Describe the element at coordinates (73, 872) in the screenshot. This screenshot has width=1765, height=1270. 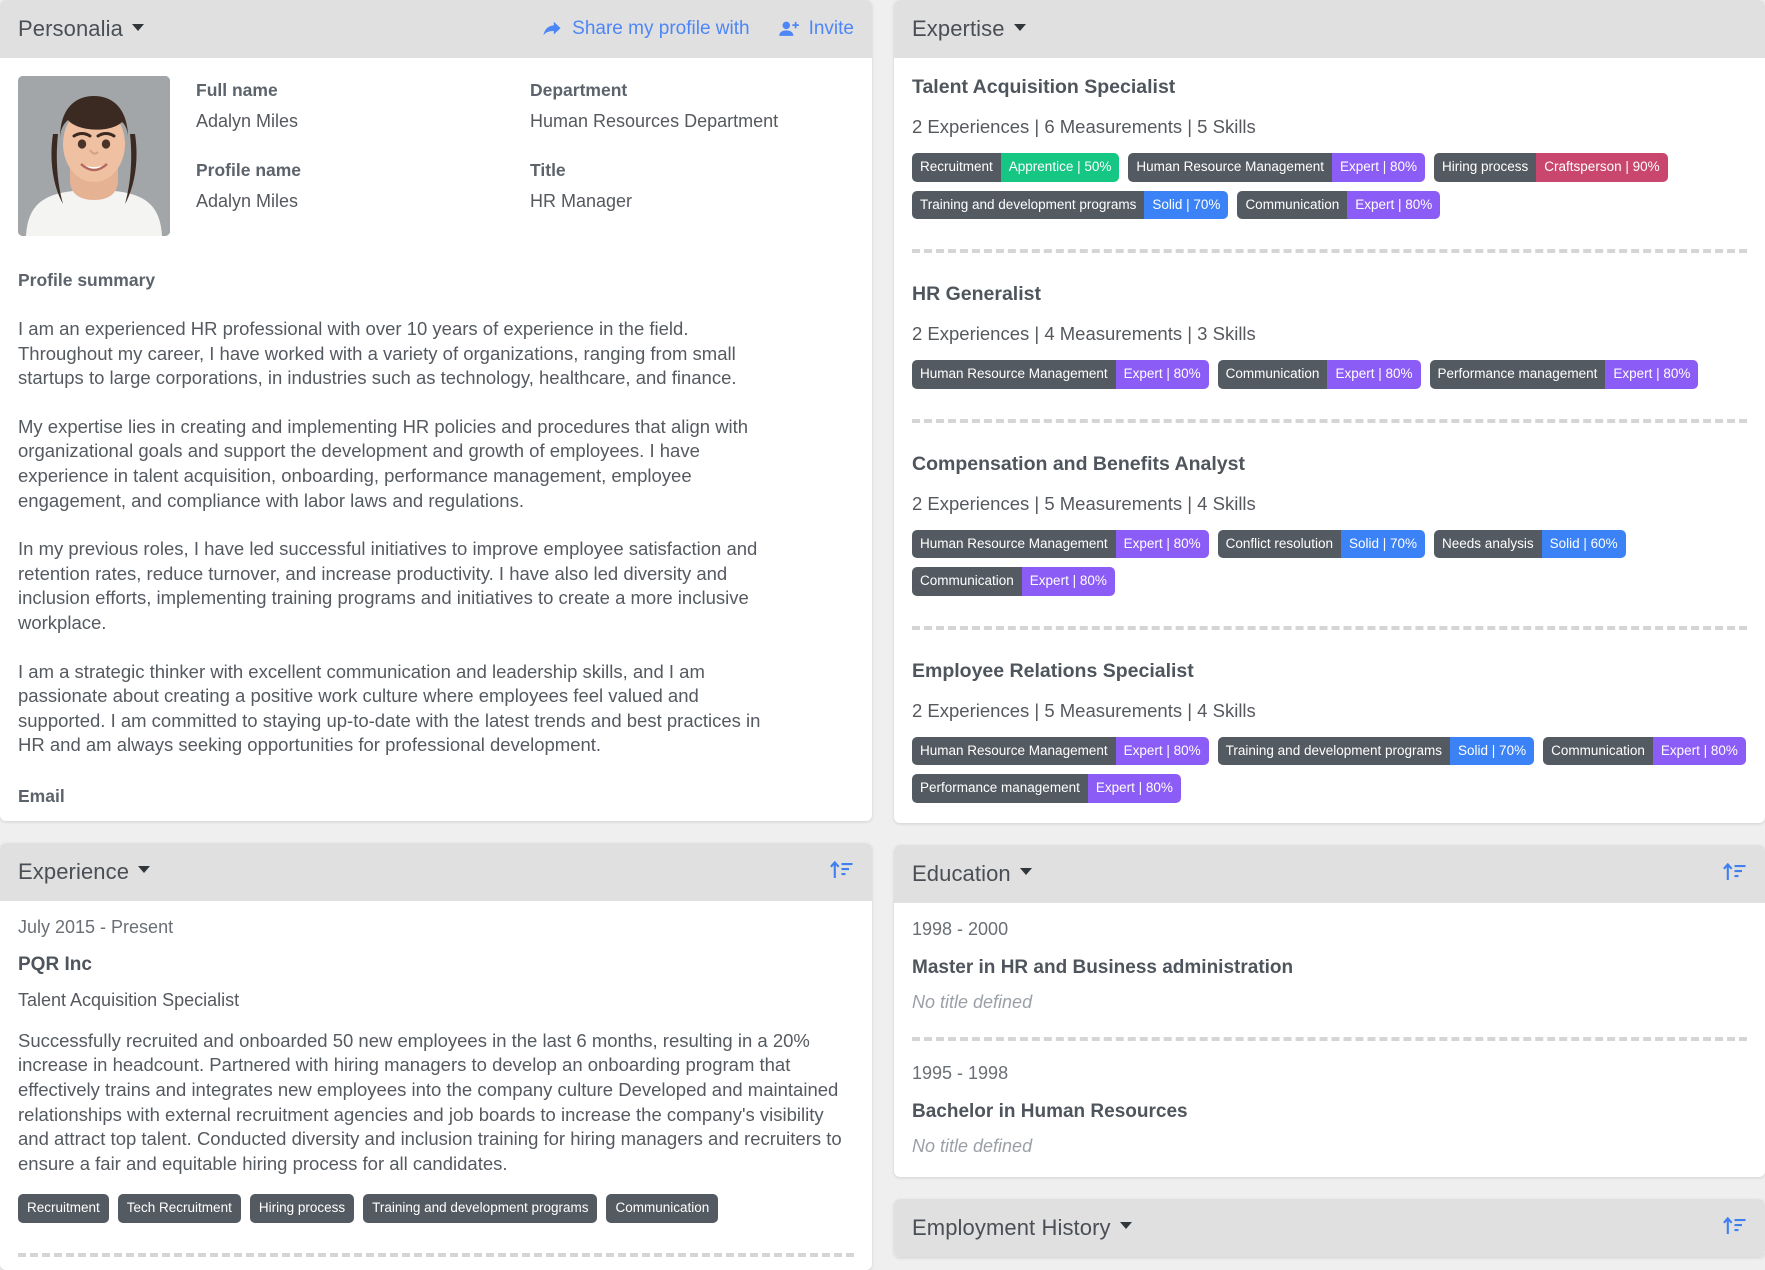
I see `experience-title: Experience` at that location.